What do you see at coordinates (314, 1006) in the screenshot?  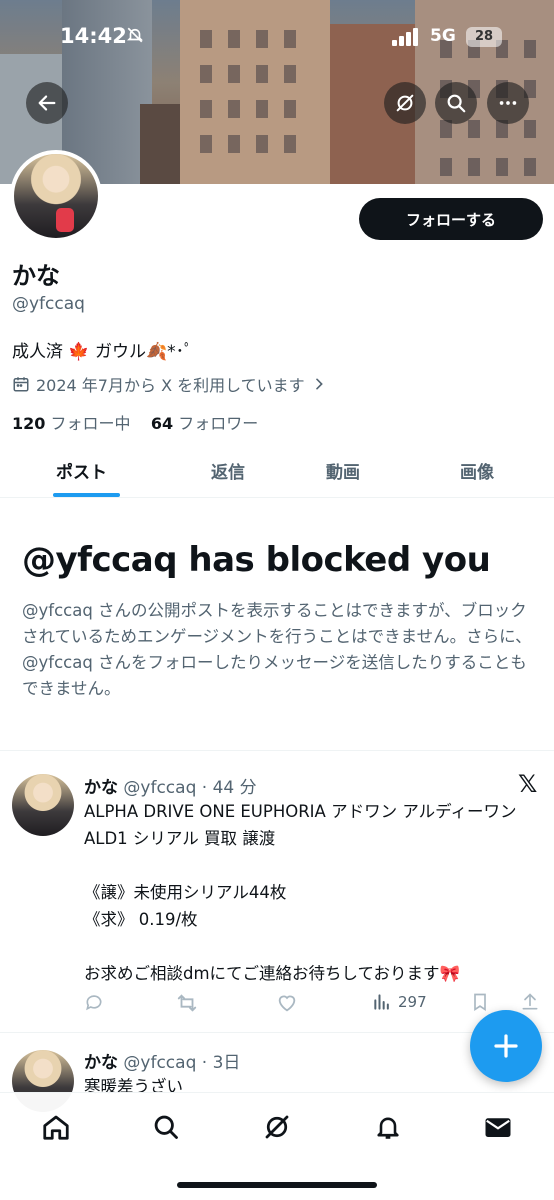 I see `post-actions: 297` at bounding box center [314, 1006].